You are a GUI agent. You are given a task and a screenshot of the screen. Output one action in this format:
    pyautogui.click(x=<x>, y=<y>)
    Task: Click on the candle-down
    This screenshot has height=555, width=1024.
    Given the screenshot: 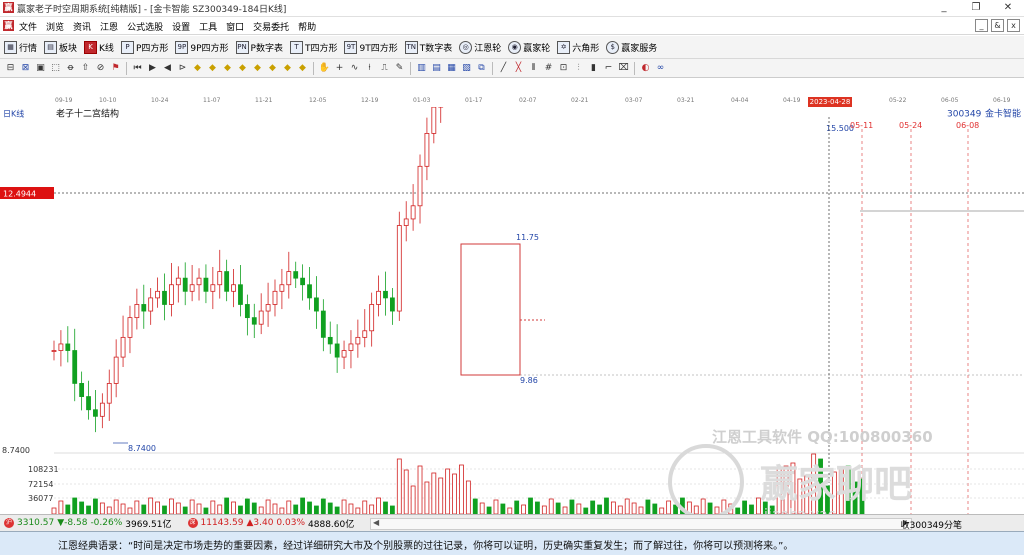 What is the action you would take?
    pyautogui.click(x=164, y=297)
    